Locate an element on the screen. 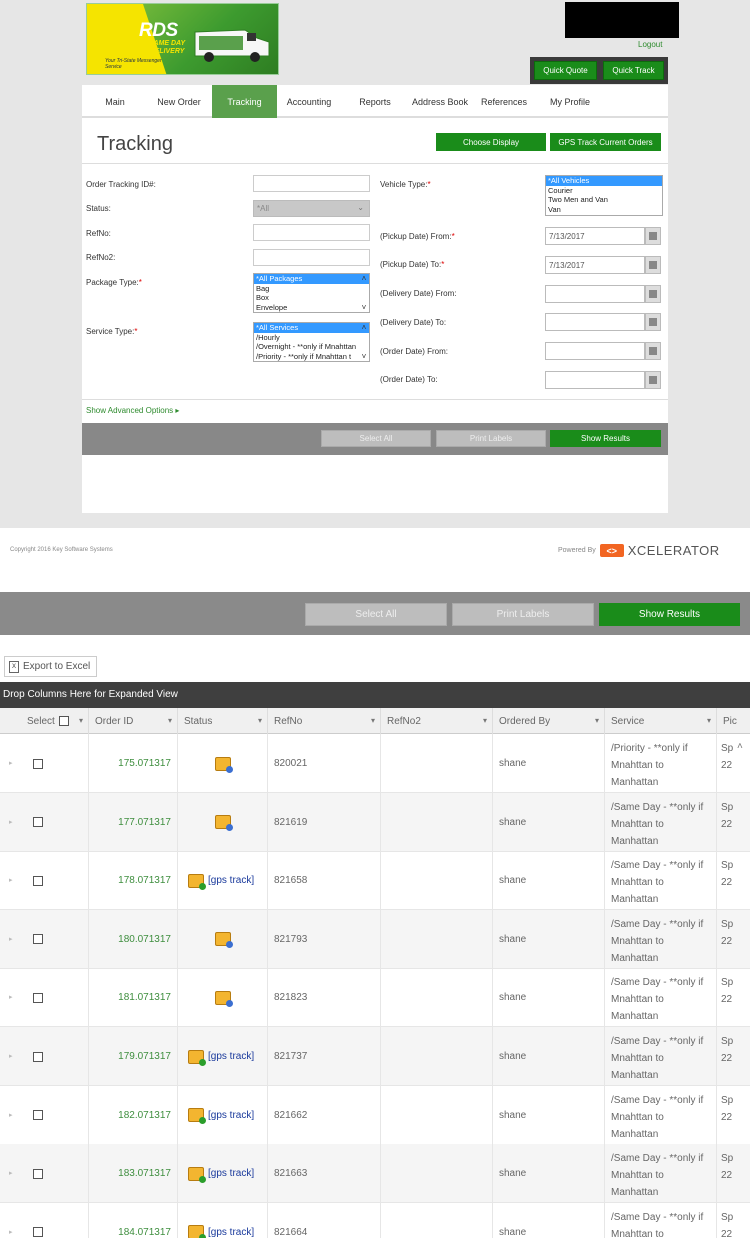 Image resolution: width=750 pixels, height=1238 pixels. nav-main: Main is located at coordinates (115, 101).